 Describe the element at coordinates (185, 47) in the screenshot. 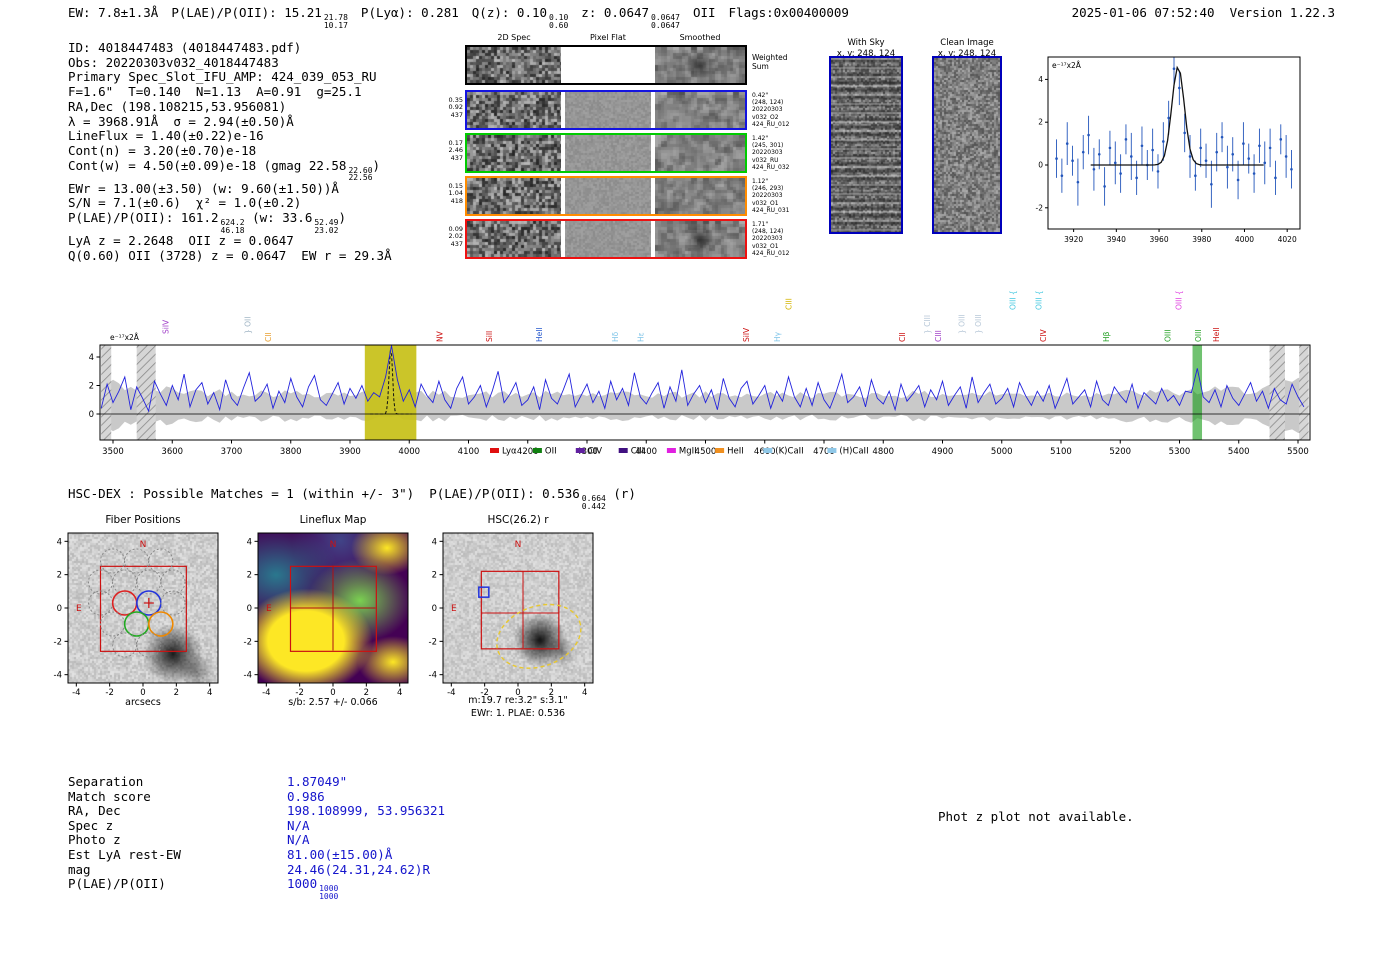

I see `text-segment: ID: 4018447483 (4018447483.pdf)` at that location.